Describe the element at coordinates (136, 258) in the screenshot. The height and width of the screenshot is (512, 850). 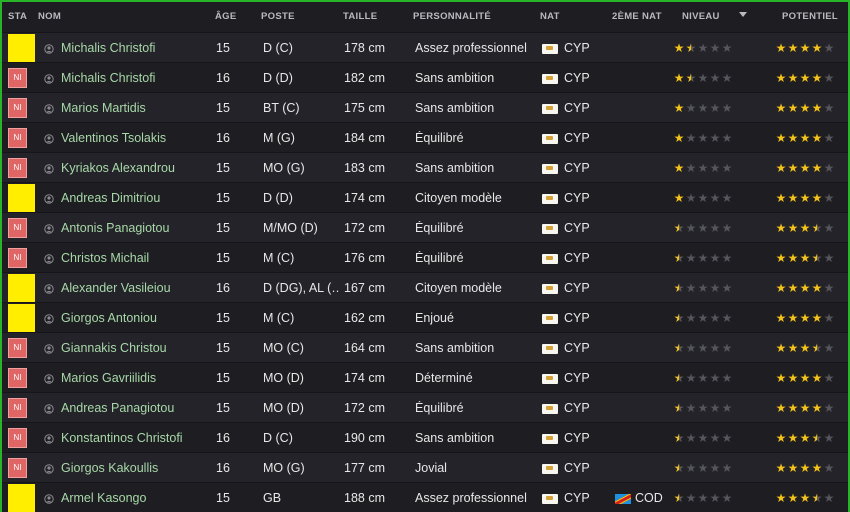
I see `player-name-link: Christos Michail` at that location.